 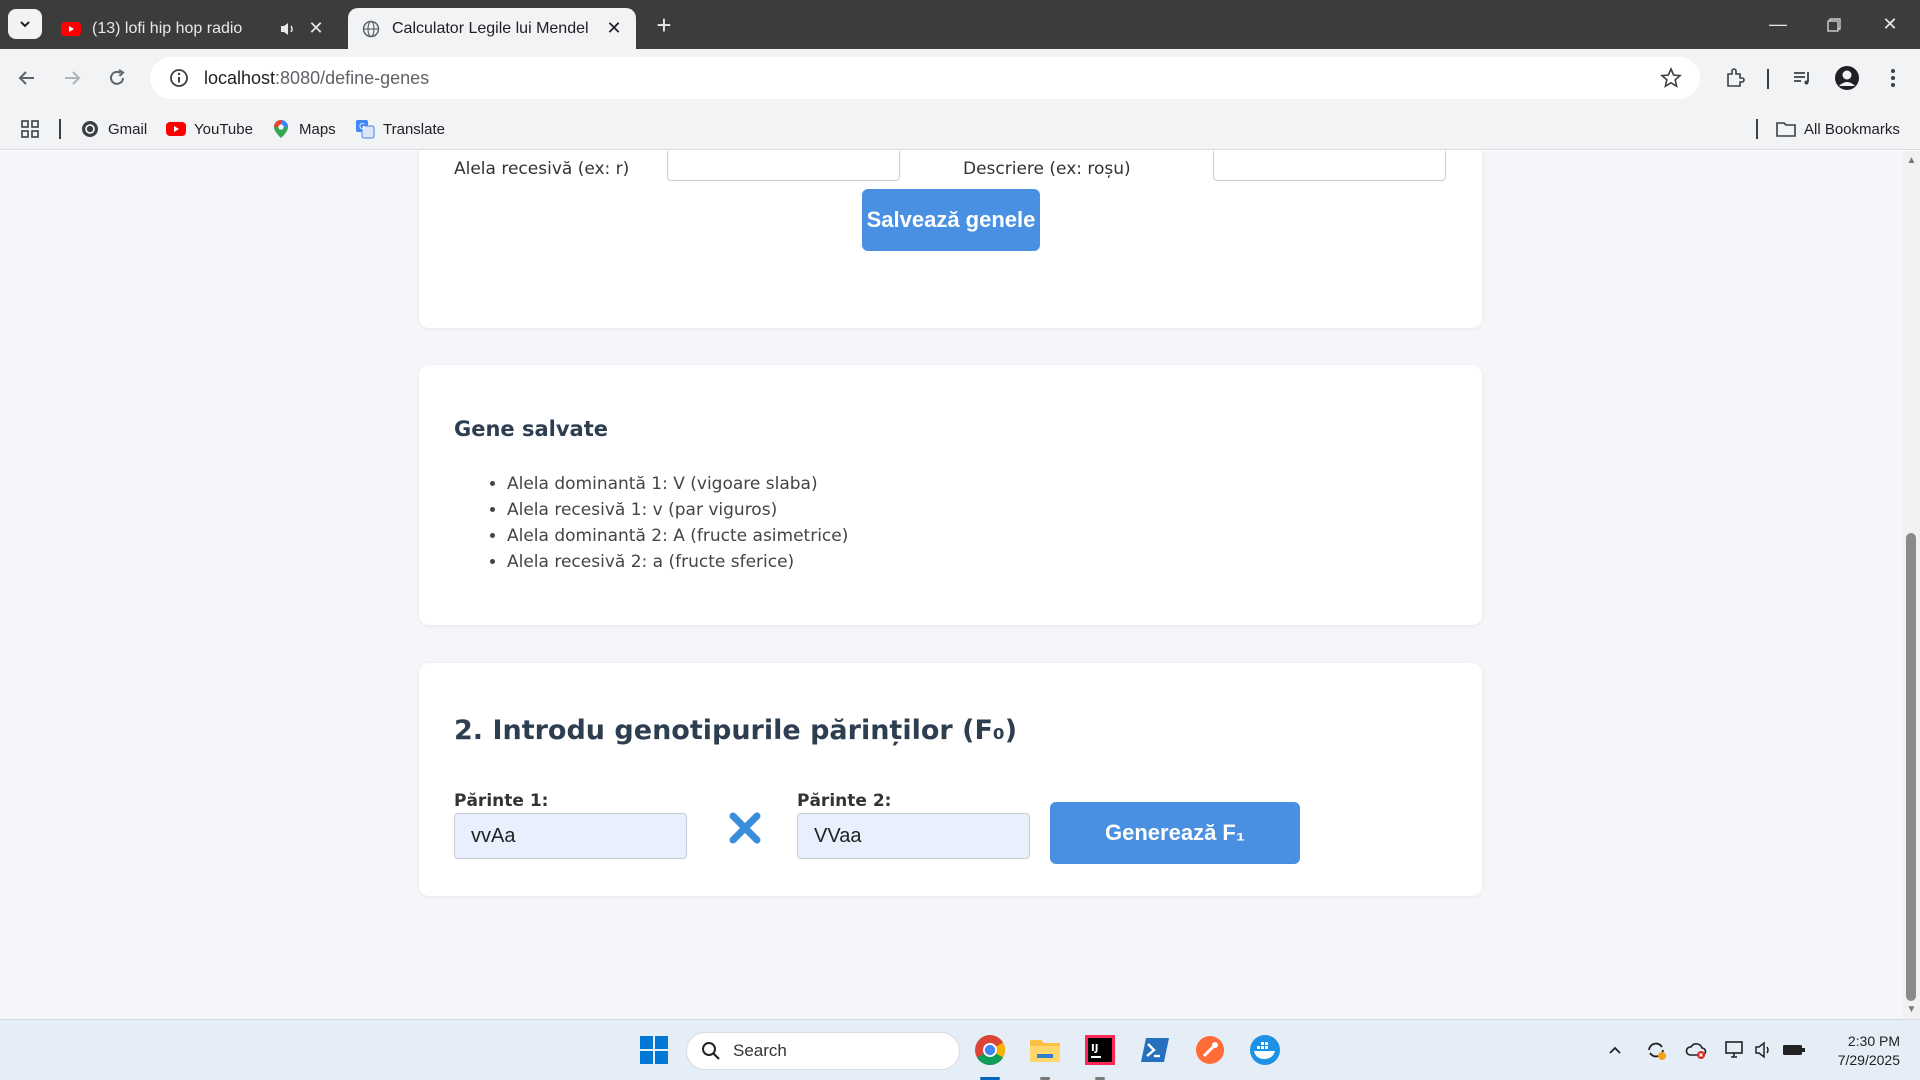 I want to click on section-title: 2. Introdu genotipurile părinților (F₀), so click(x=736, y=730).